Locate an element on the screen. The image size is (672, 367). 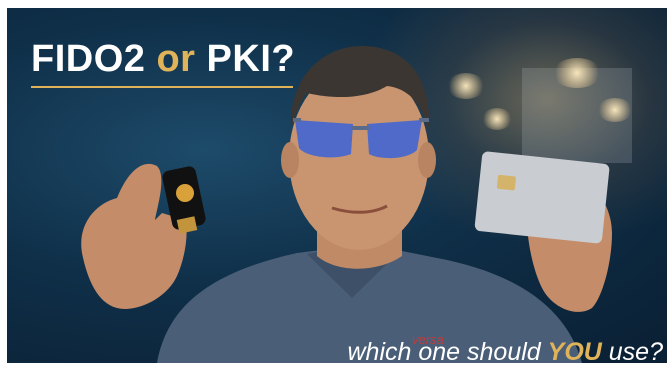
thumbnail-title: FIDO2 or PKI? is located at coordinates (163, 59).